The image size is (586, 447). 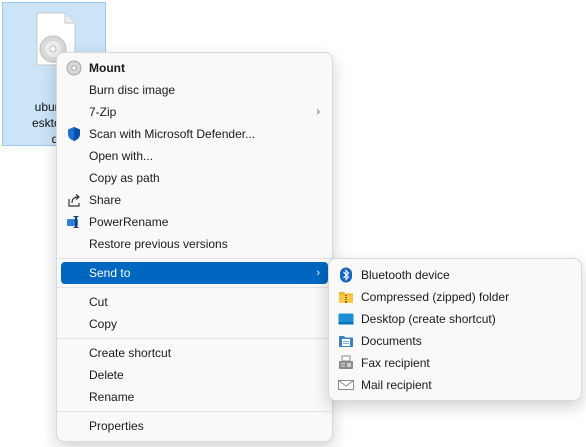 What do you see at coordinates (194, 222) in the screenshot?
I see `menu-item-powerrename: PowerRename` at bounding box center [194, 222].